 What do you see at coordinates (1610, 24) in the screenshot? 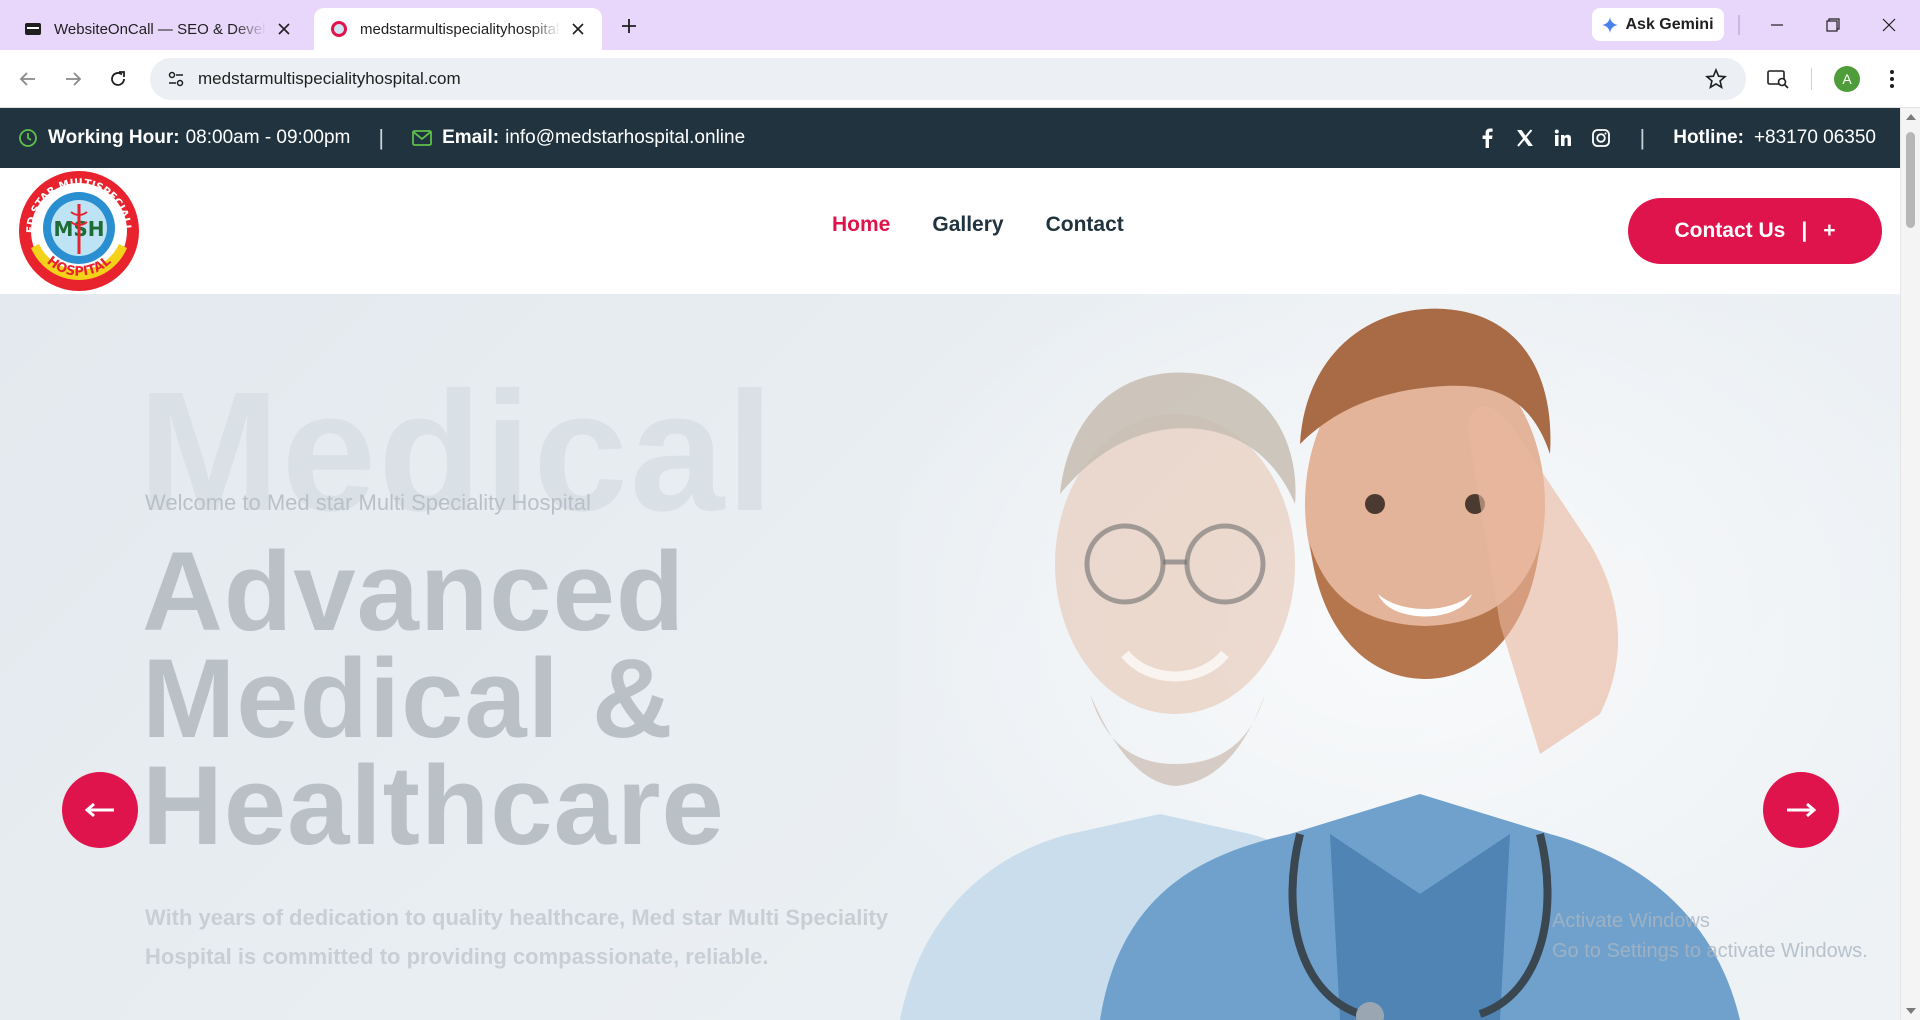
I see `gemini-sparkle-icon` at bounding box center [1610, 24].